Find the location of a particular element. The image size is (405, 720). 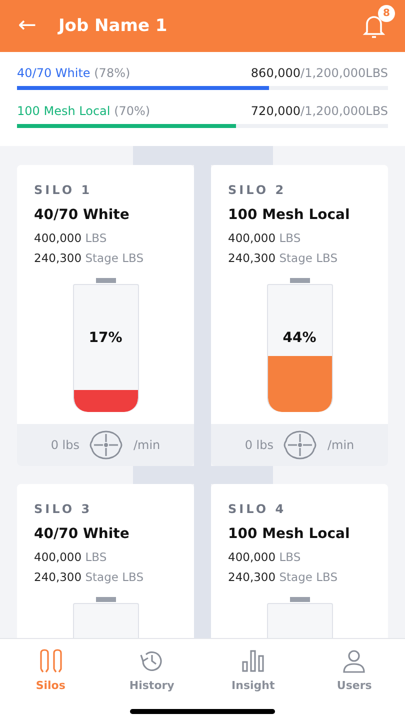

notification-badge: 8 is located at coordinates (386, 13).